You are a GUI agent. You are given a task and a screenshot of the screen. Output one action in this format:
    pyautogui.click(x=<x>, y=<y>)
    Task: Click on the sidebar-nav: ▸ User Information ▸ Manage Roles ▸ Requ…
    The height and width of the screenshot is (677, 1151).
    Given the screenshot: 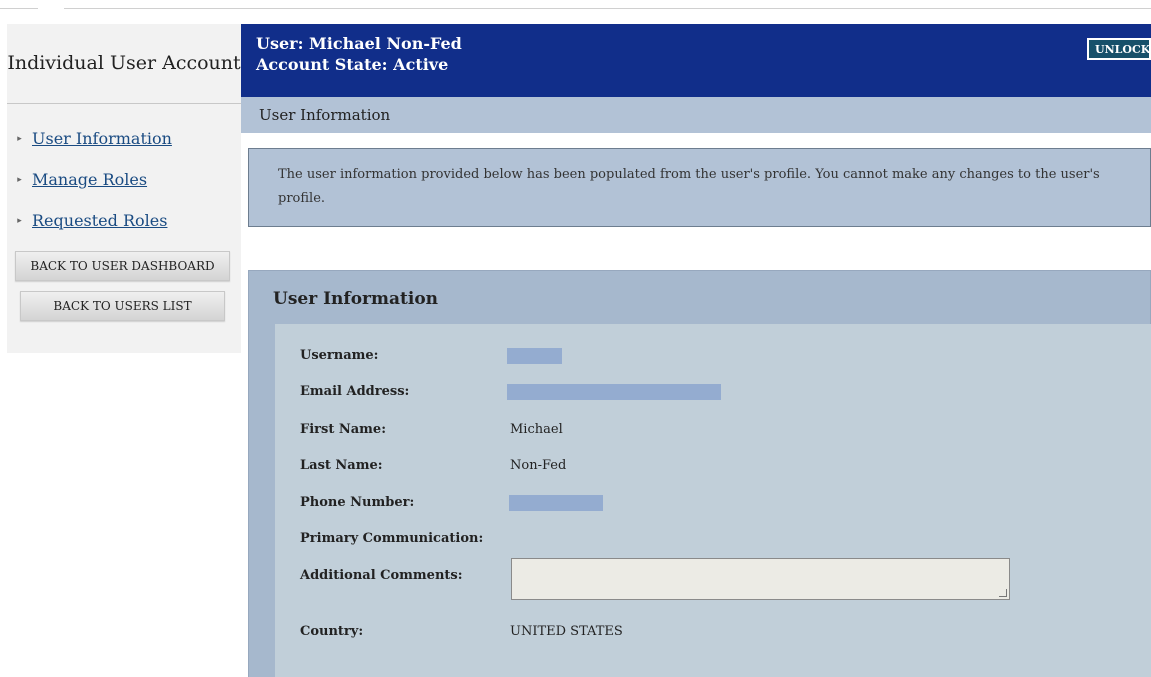 What is the action you would take?
    pyautogui.click(x=124, y=172)
    